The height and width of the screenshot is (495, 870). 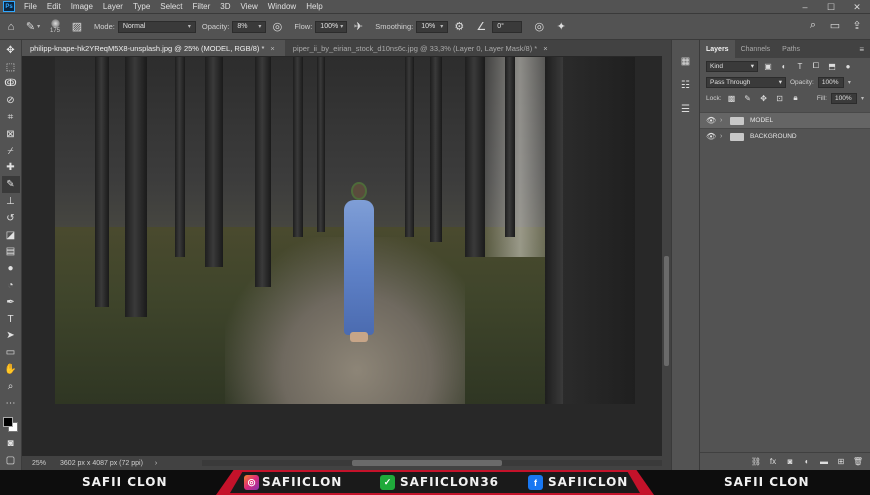 What do you see at coordinates (249, 6) in the screenshot?
I see `menu-view: View` at bounding box center [249, 6].